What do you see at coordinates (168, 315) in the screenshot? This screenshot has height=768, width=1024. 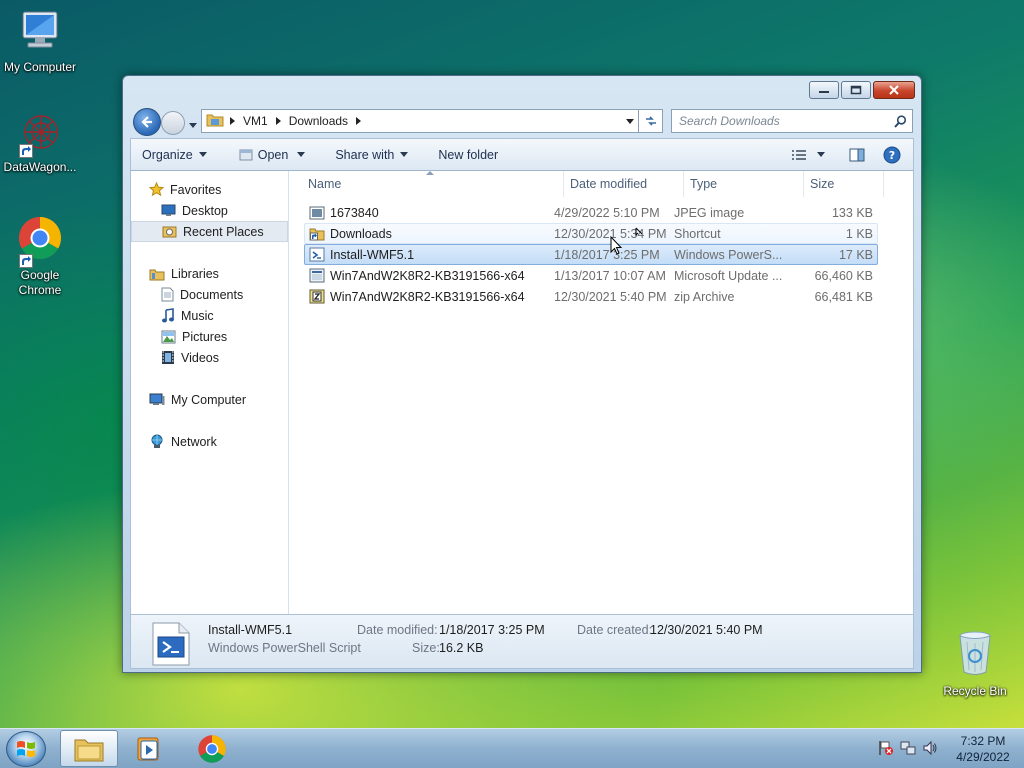 I see `music-icon` at bounding box center [168, 315].